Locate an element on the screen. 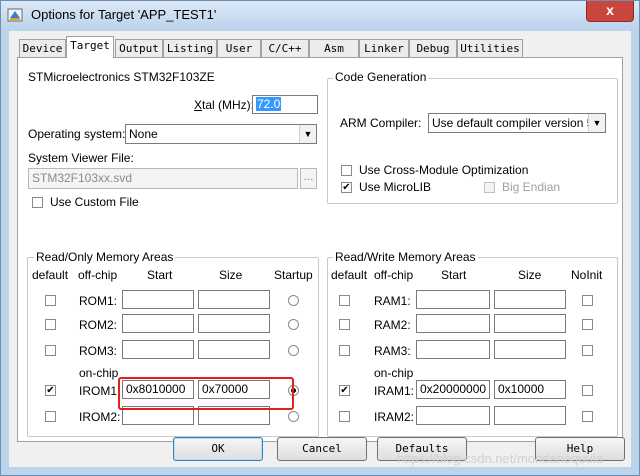 The image size is (640, 476). tab-debug: Debug is located at coordinates (433, 48).